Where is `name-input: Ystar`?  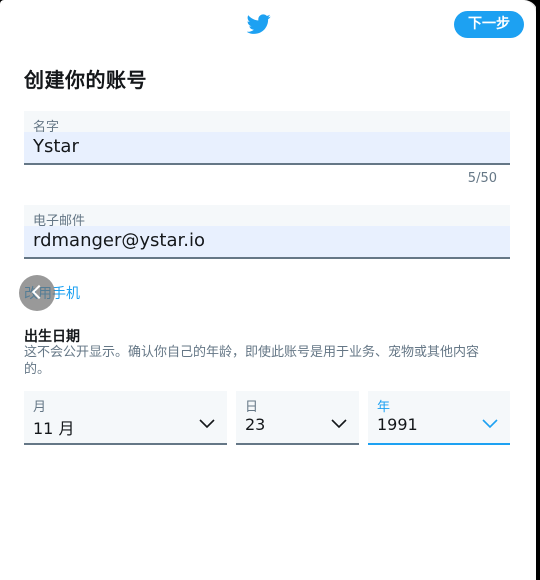 name-input: Ystar is located at coordinates (267, 147).